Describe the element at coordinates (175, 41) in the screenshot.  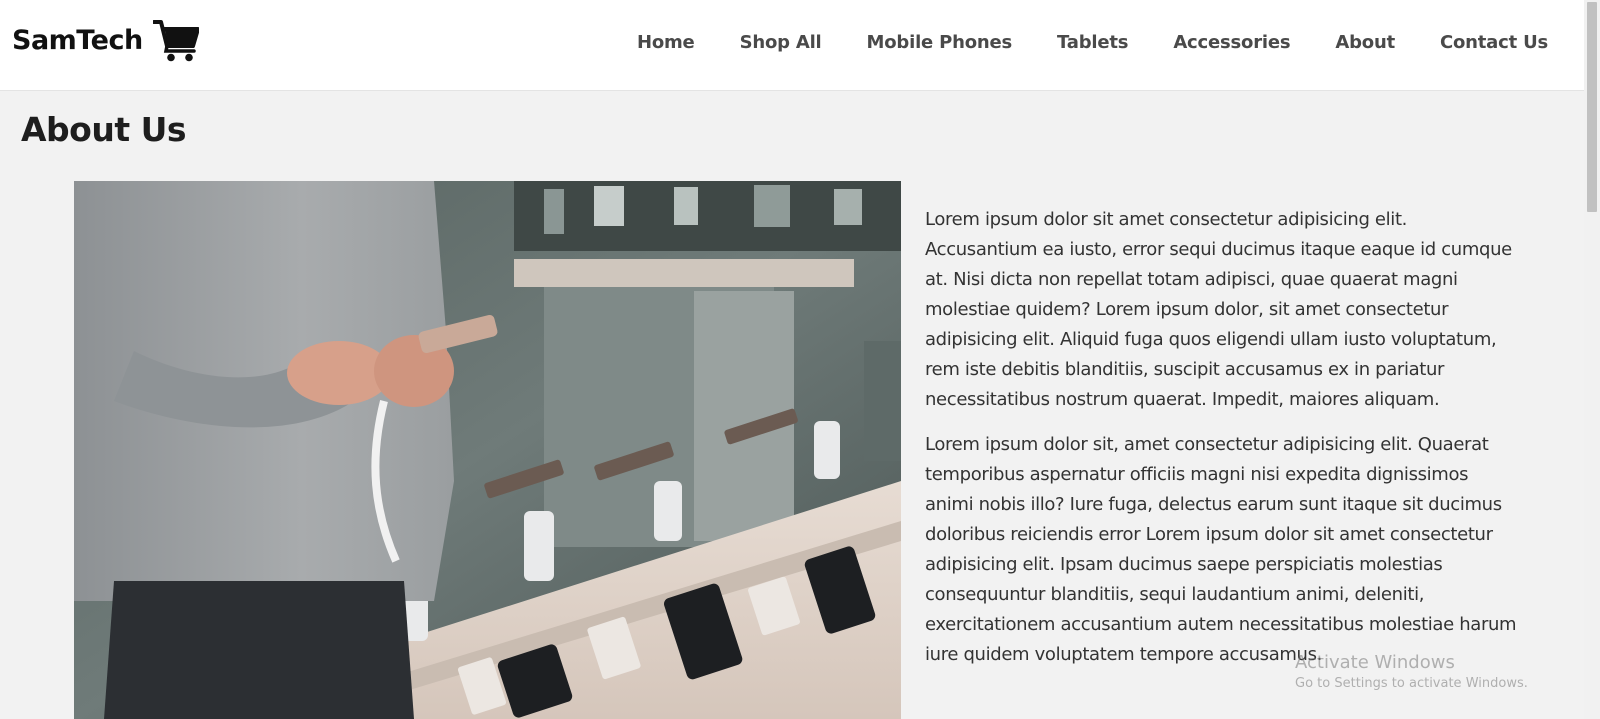
I see `shopping-cart-icon` at that location.